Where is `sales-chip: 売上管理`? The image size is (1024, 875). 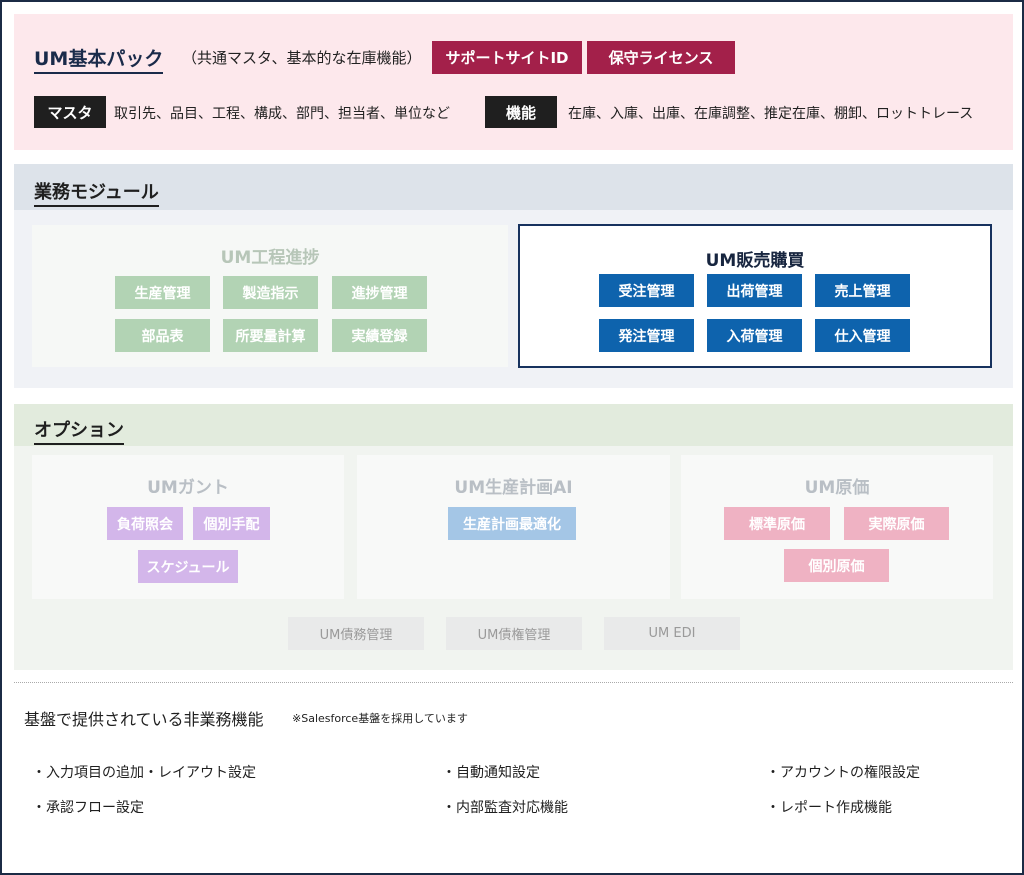 sales-chip: 売上管理 is located at coordinates (862, 290).